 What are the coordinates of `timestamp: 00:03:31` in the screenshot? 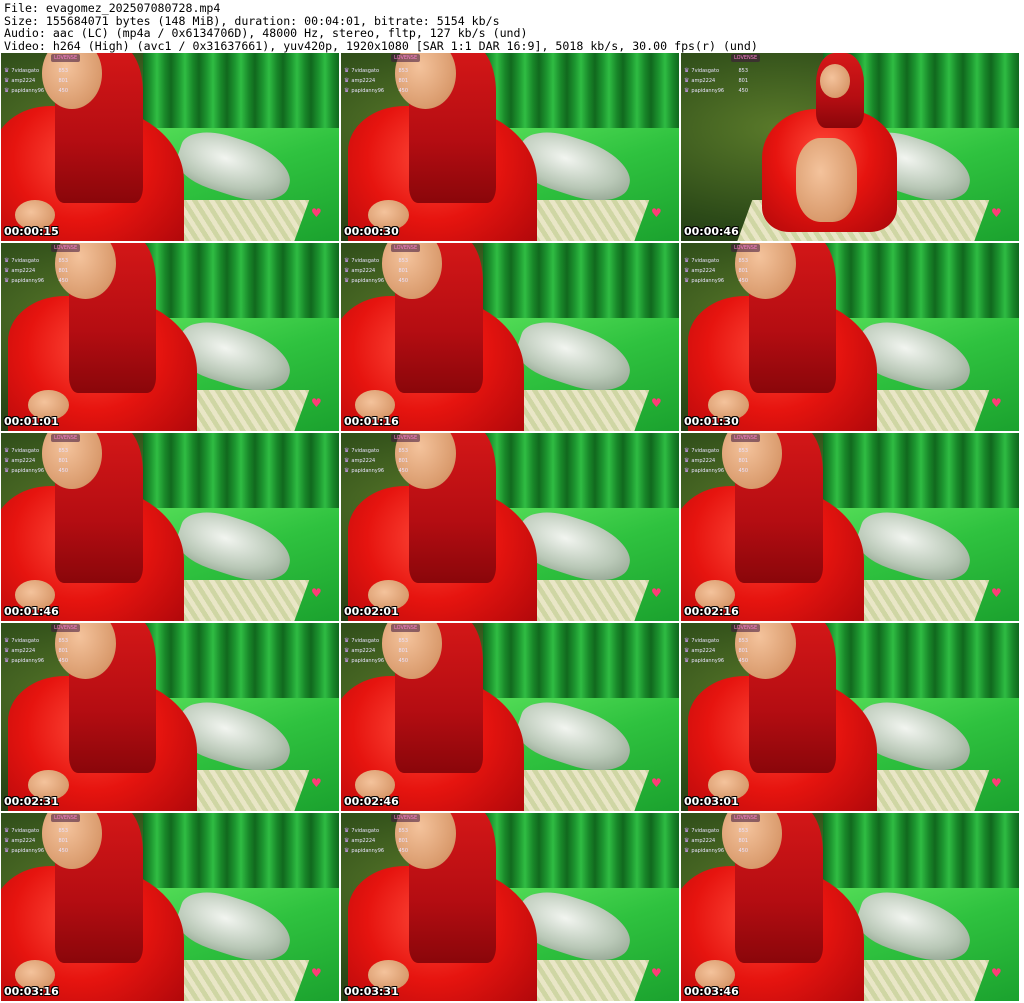 It's located at (371, 991).